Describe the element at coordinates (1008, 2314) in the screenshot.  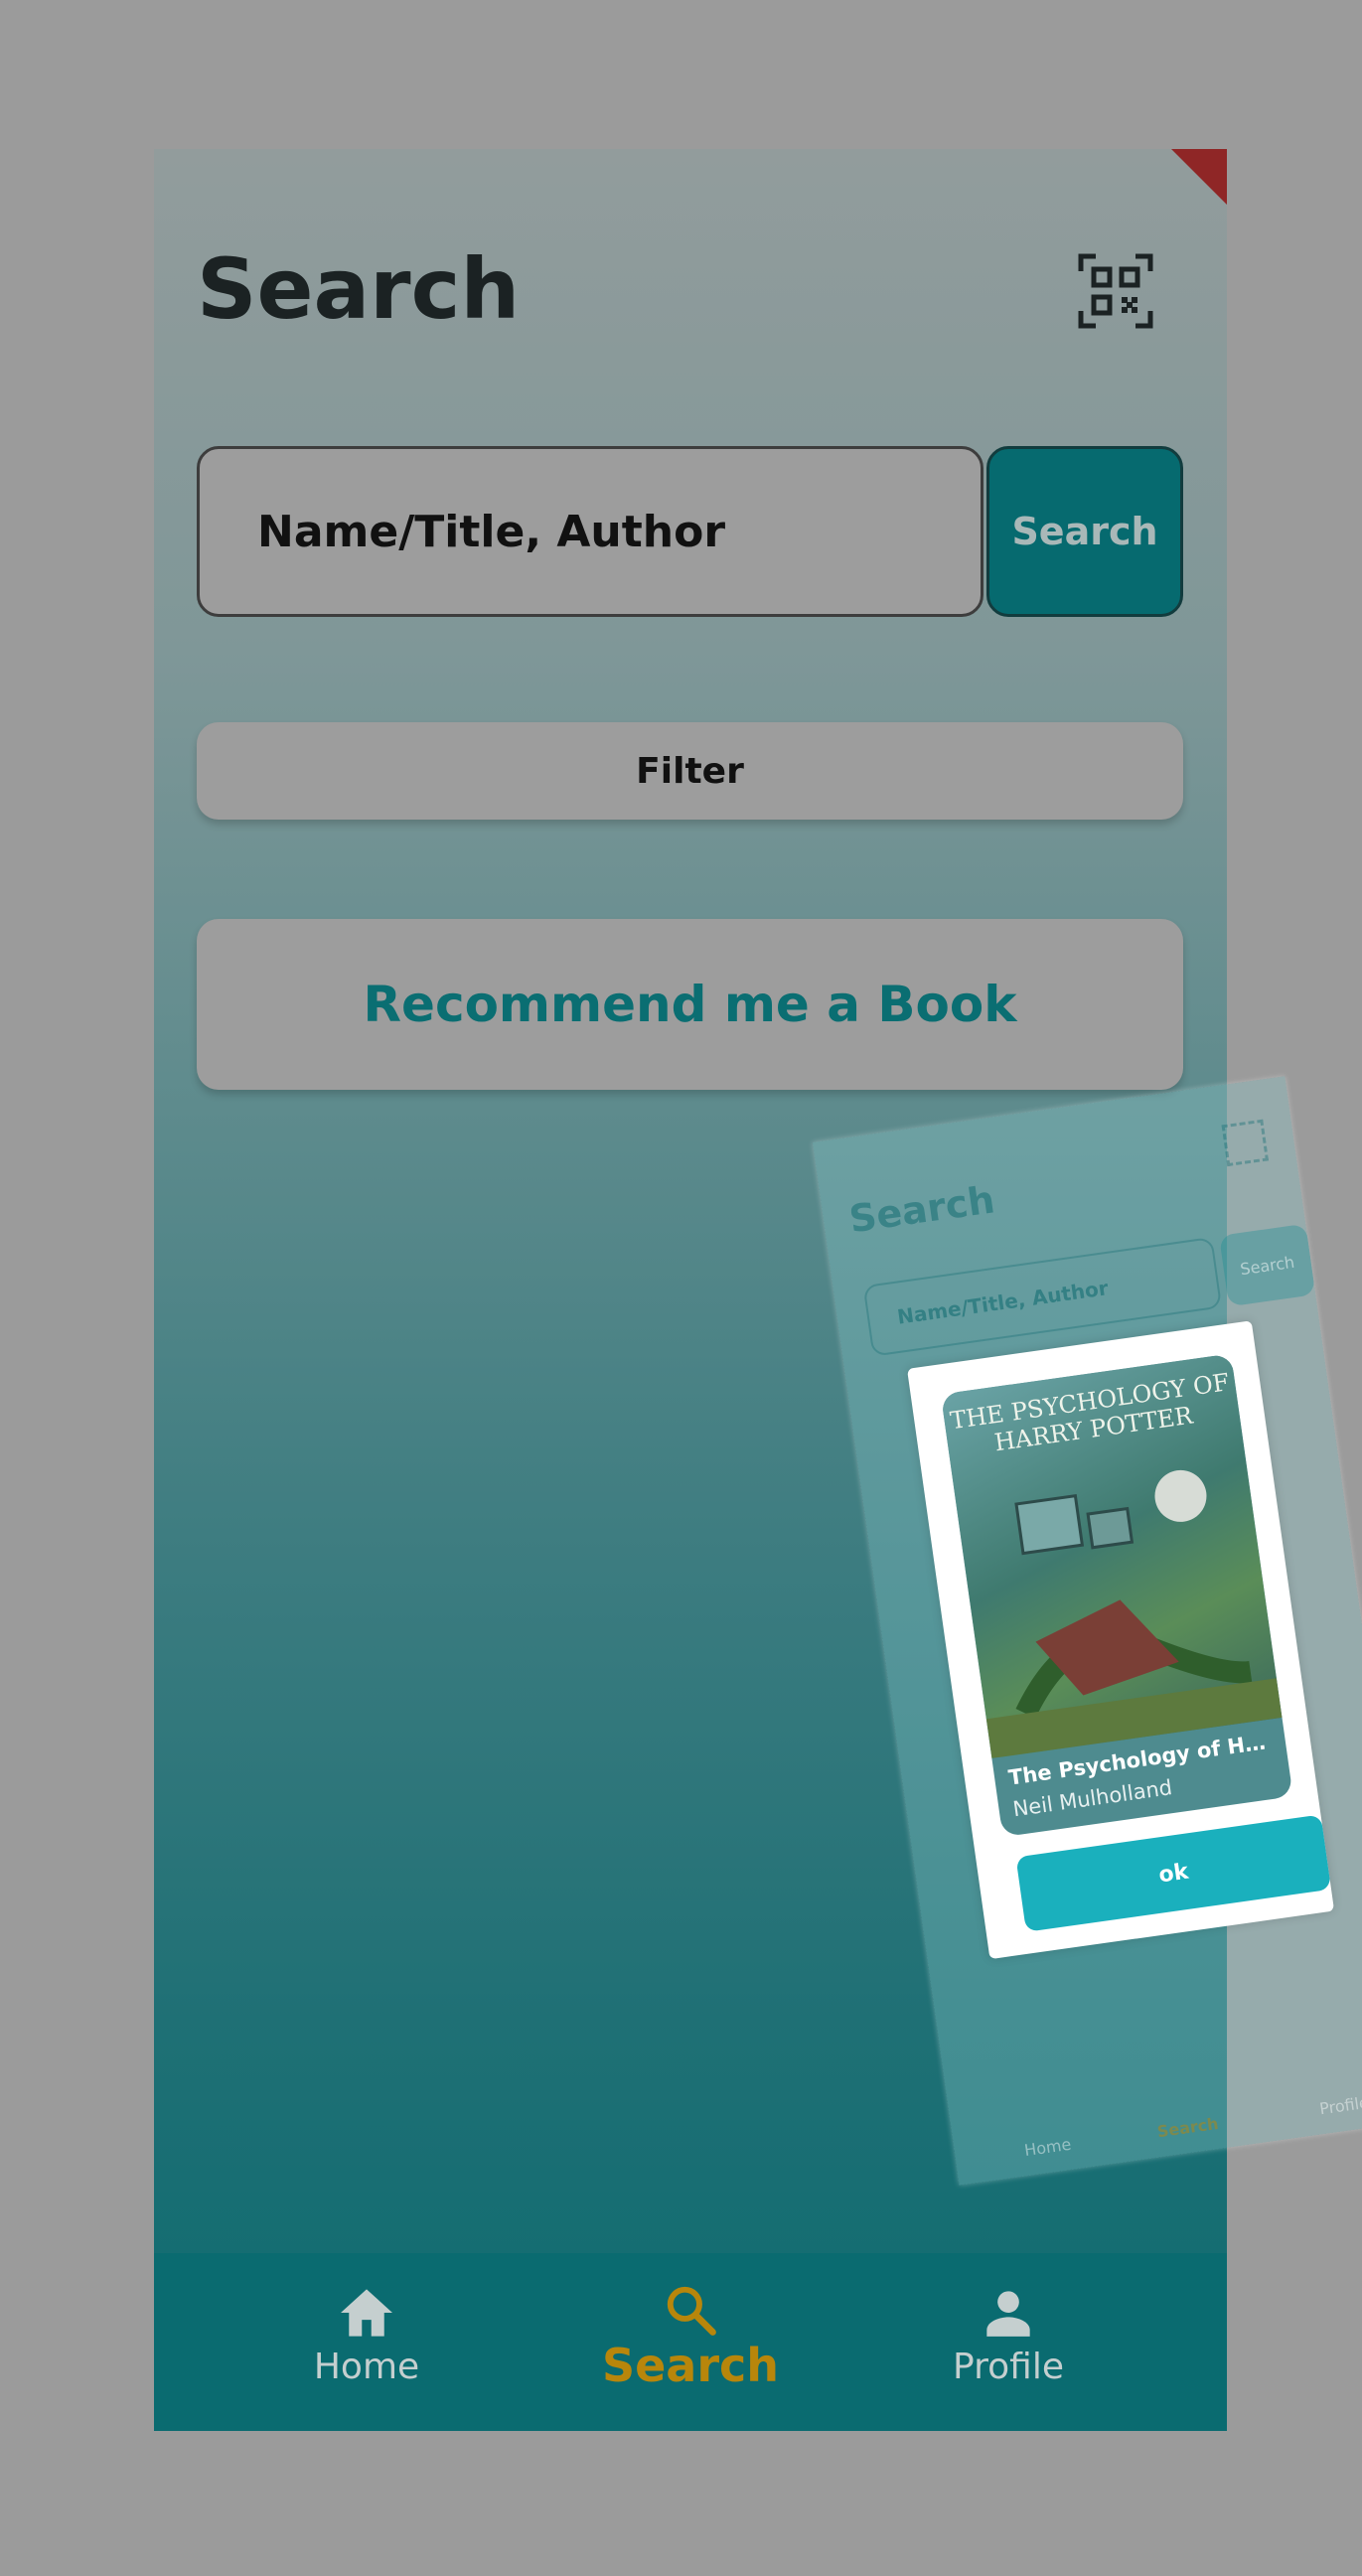
I see `person-icon` at that location.